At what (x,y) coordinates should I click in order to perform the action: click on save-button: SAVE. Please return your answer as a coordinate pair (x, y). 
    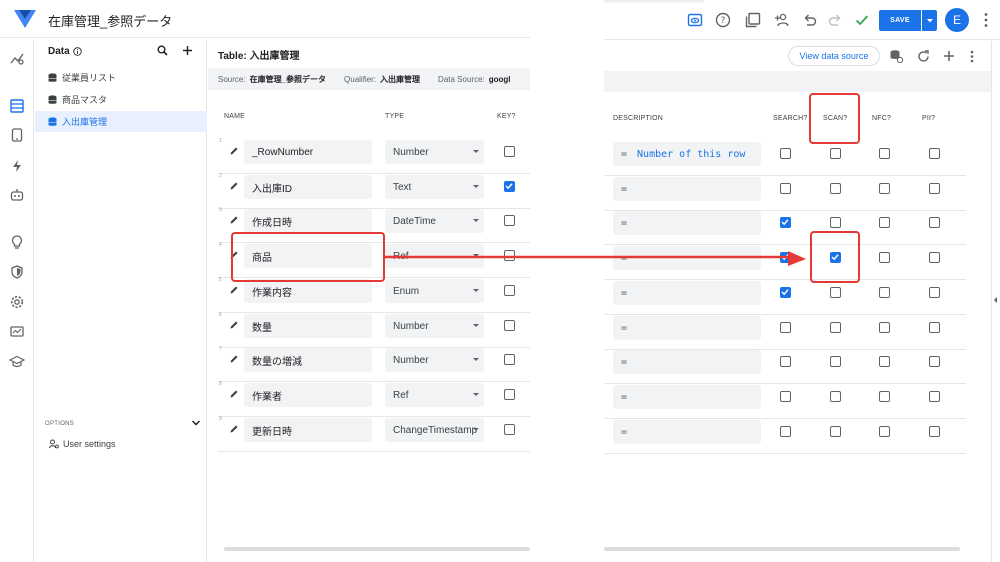
    Looking at the image, I should click on (900, 20).